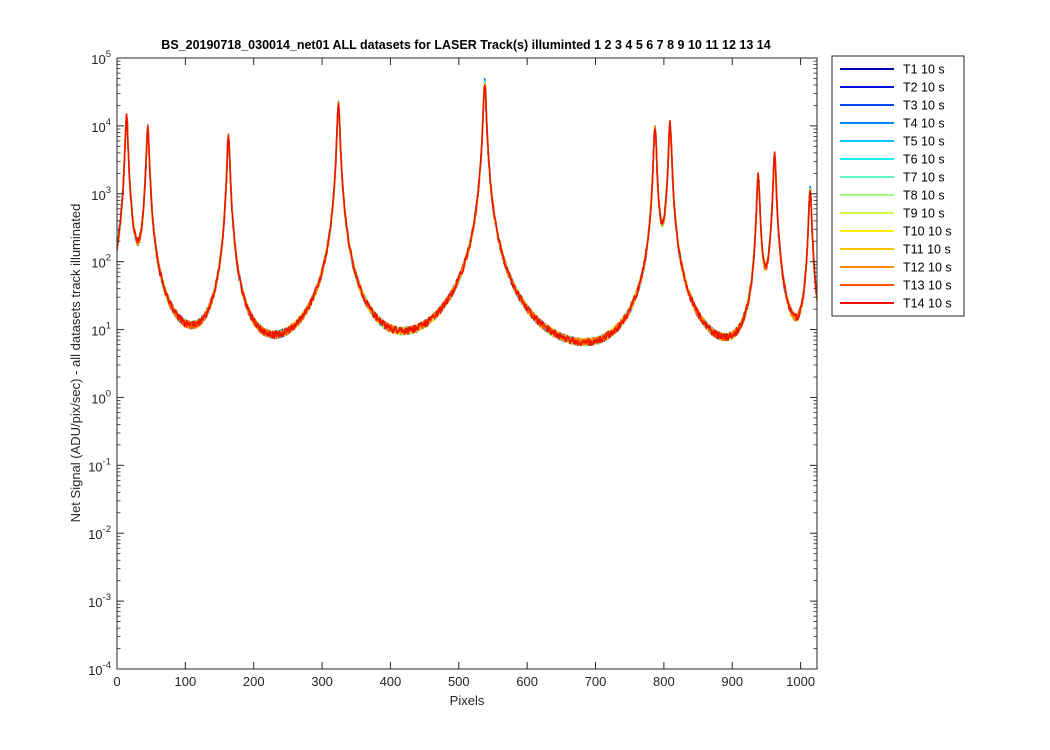 This screenshot has height=750, width=1050. I want to click on legend-label: T14 10 s, so click(927, 304).